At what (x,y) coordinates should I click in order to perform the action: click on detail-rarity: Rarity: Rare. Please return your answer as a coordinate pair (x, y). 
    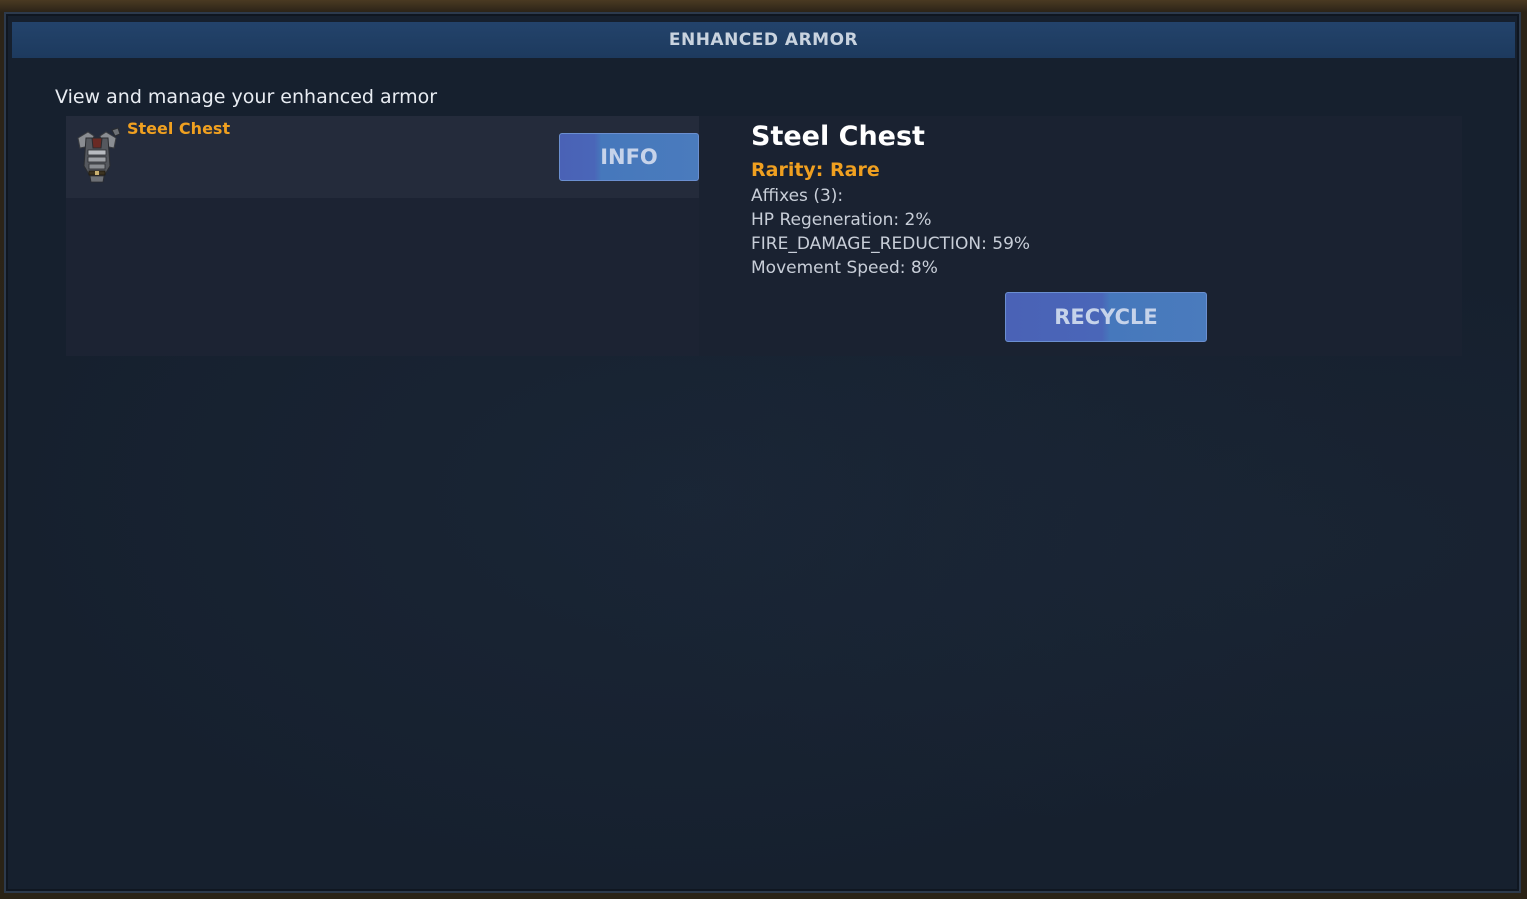
    Looking at the image, I should click on (815, 170).